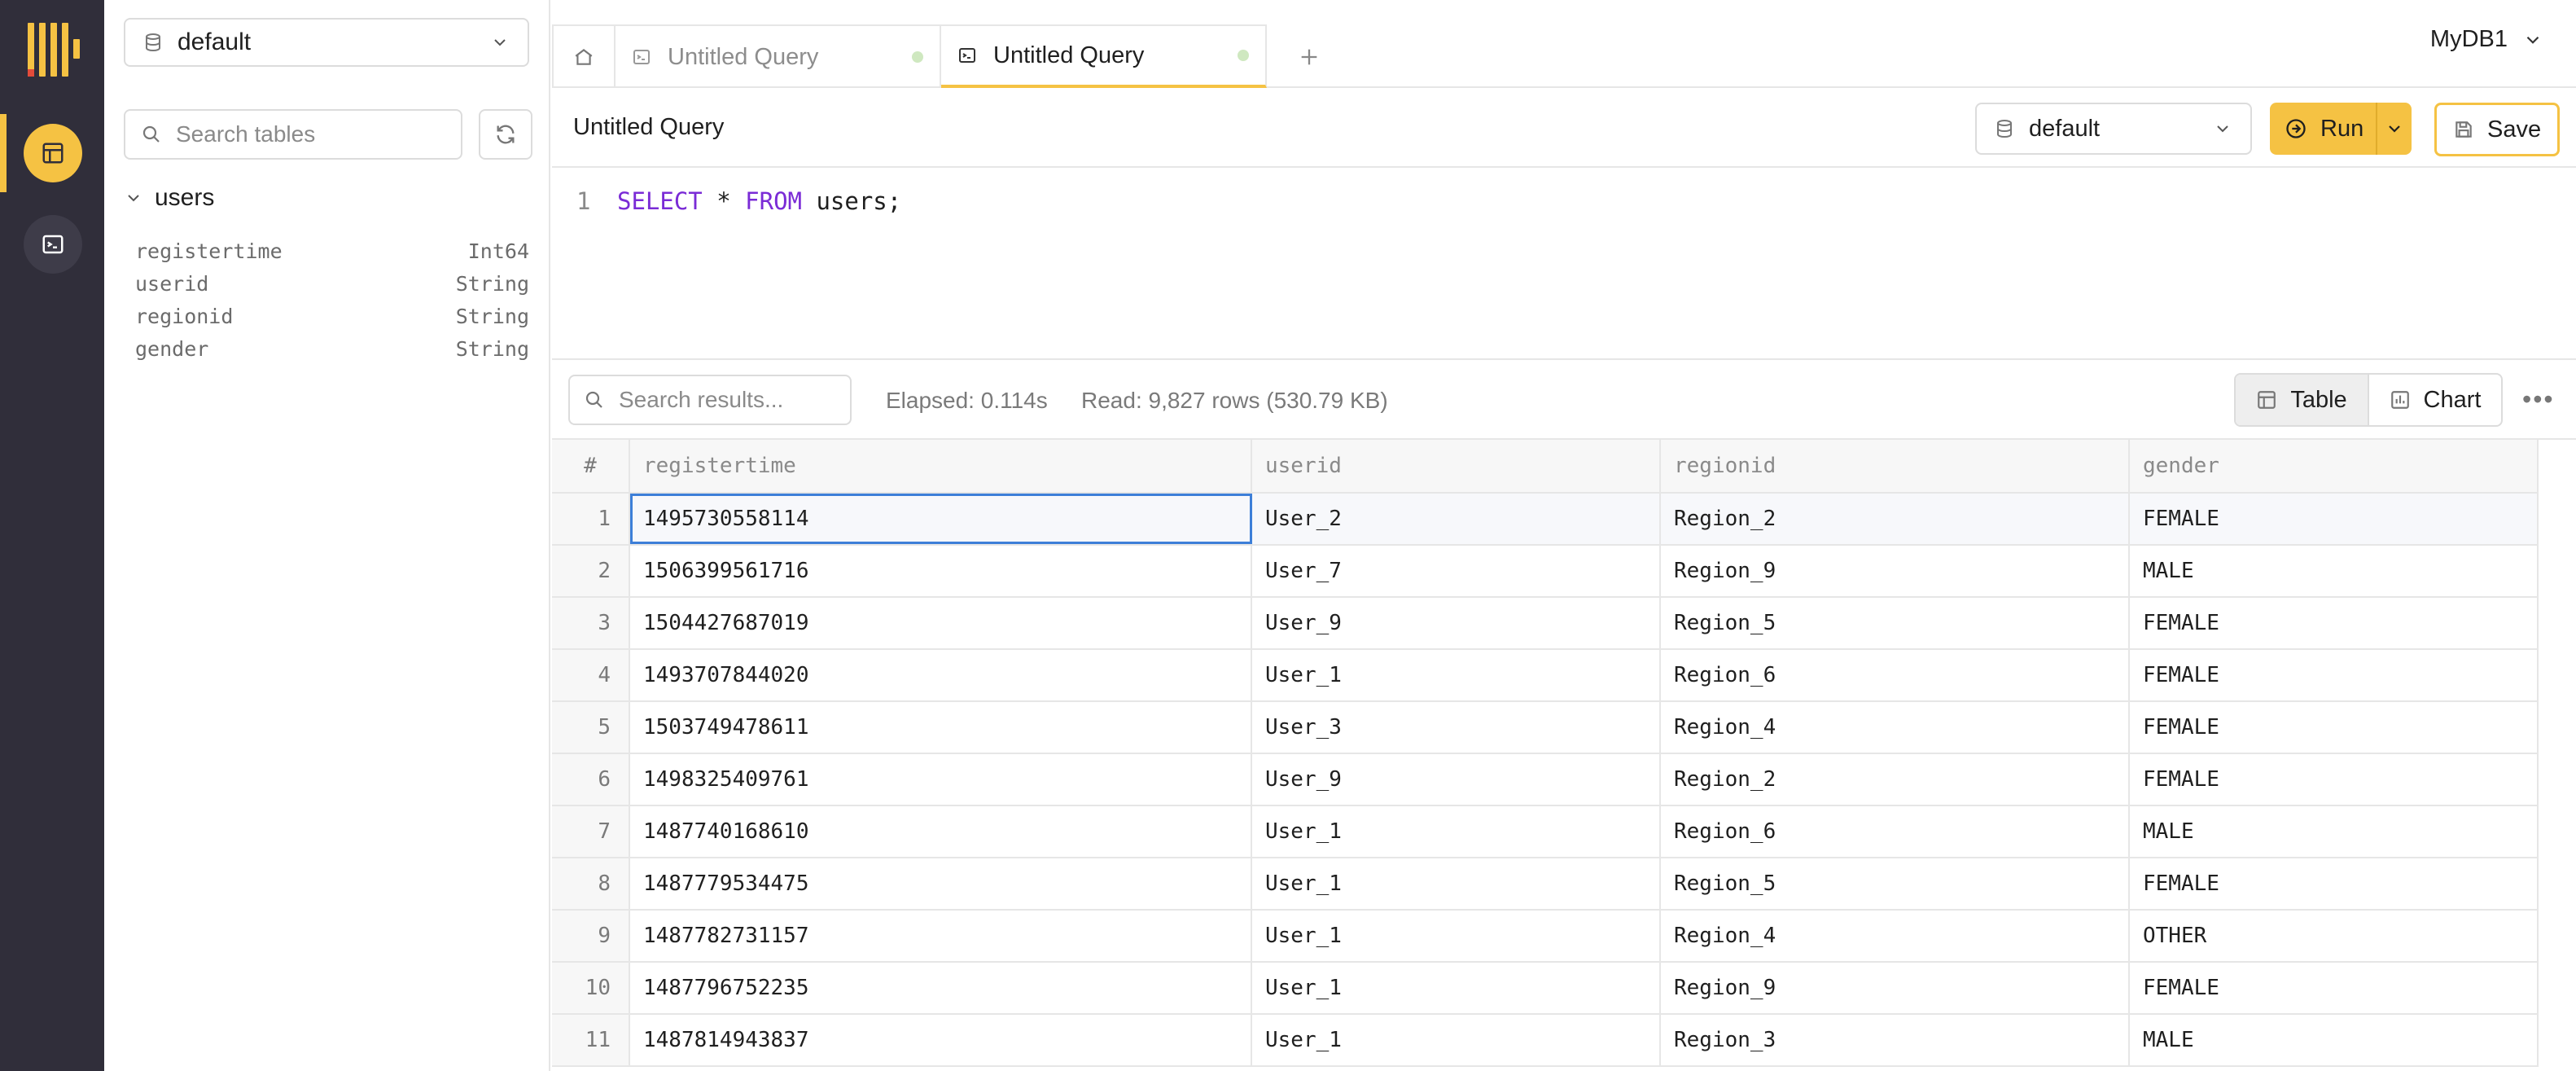  What do you see at coordinates (52, 535) in the screenshot?
I see `app-rail` at bounding box center [52, 535].